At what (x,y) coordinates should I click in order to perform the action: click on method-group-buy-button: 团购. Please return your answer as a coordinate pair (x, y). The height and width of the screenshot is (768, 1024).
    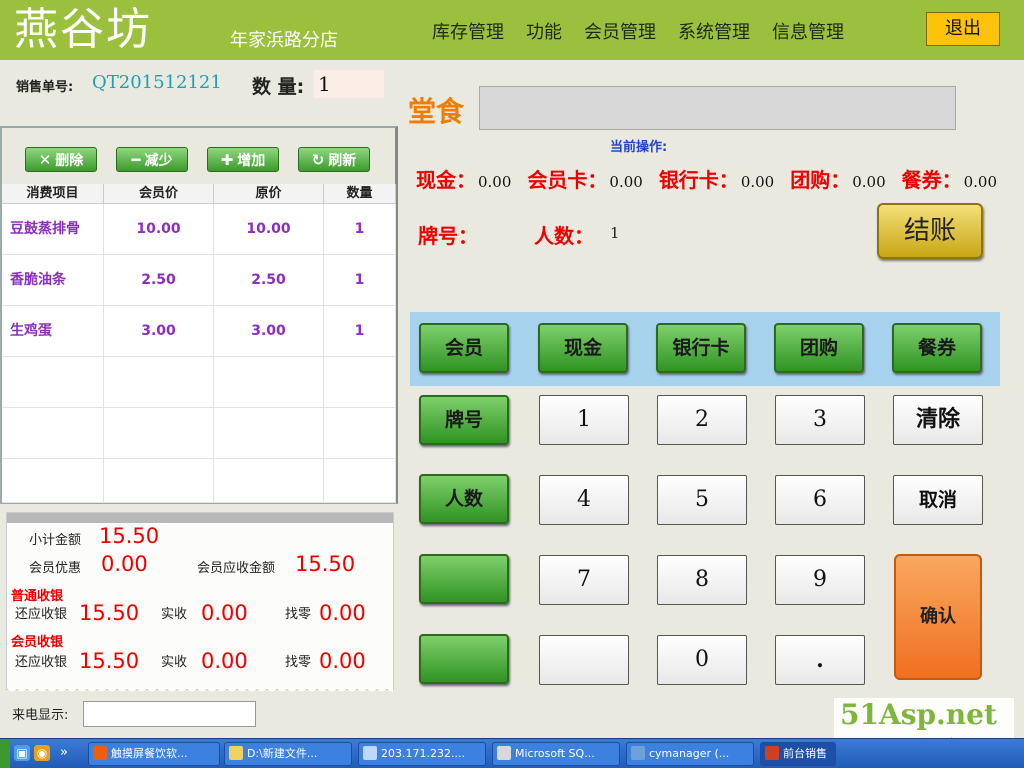
    Looking at the image, I should click on (819, 348).